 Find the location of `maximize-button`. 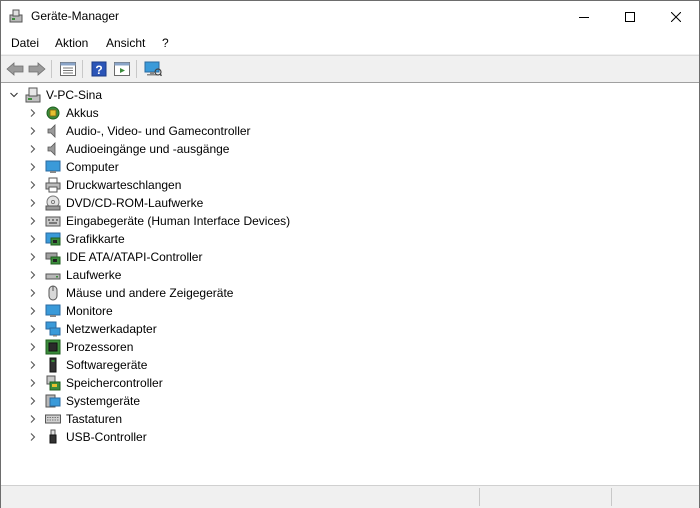

maximize-button is located at coordinates (630, 16).